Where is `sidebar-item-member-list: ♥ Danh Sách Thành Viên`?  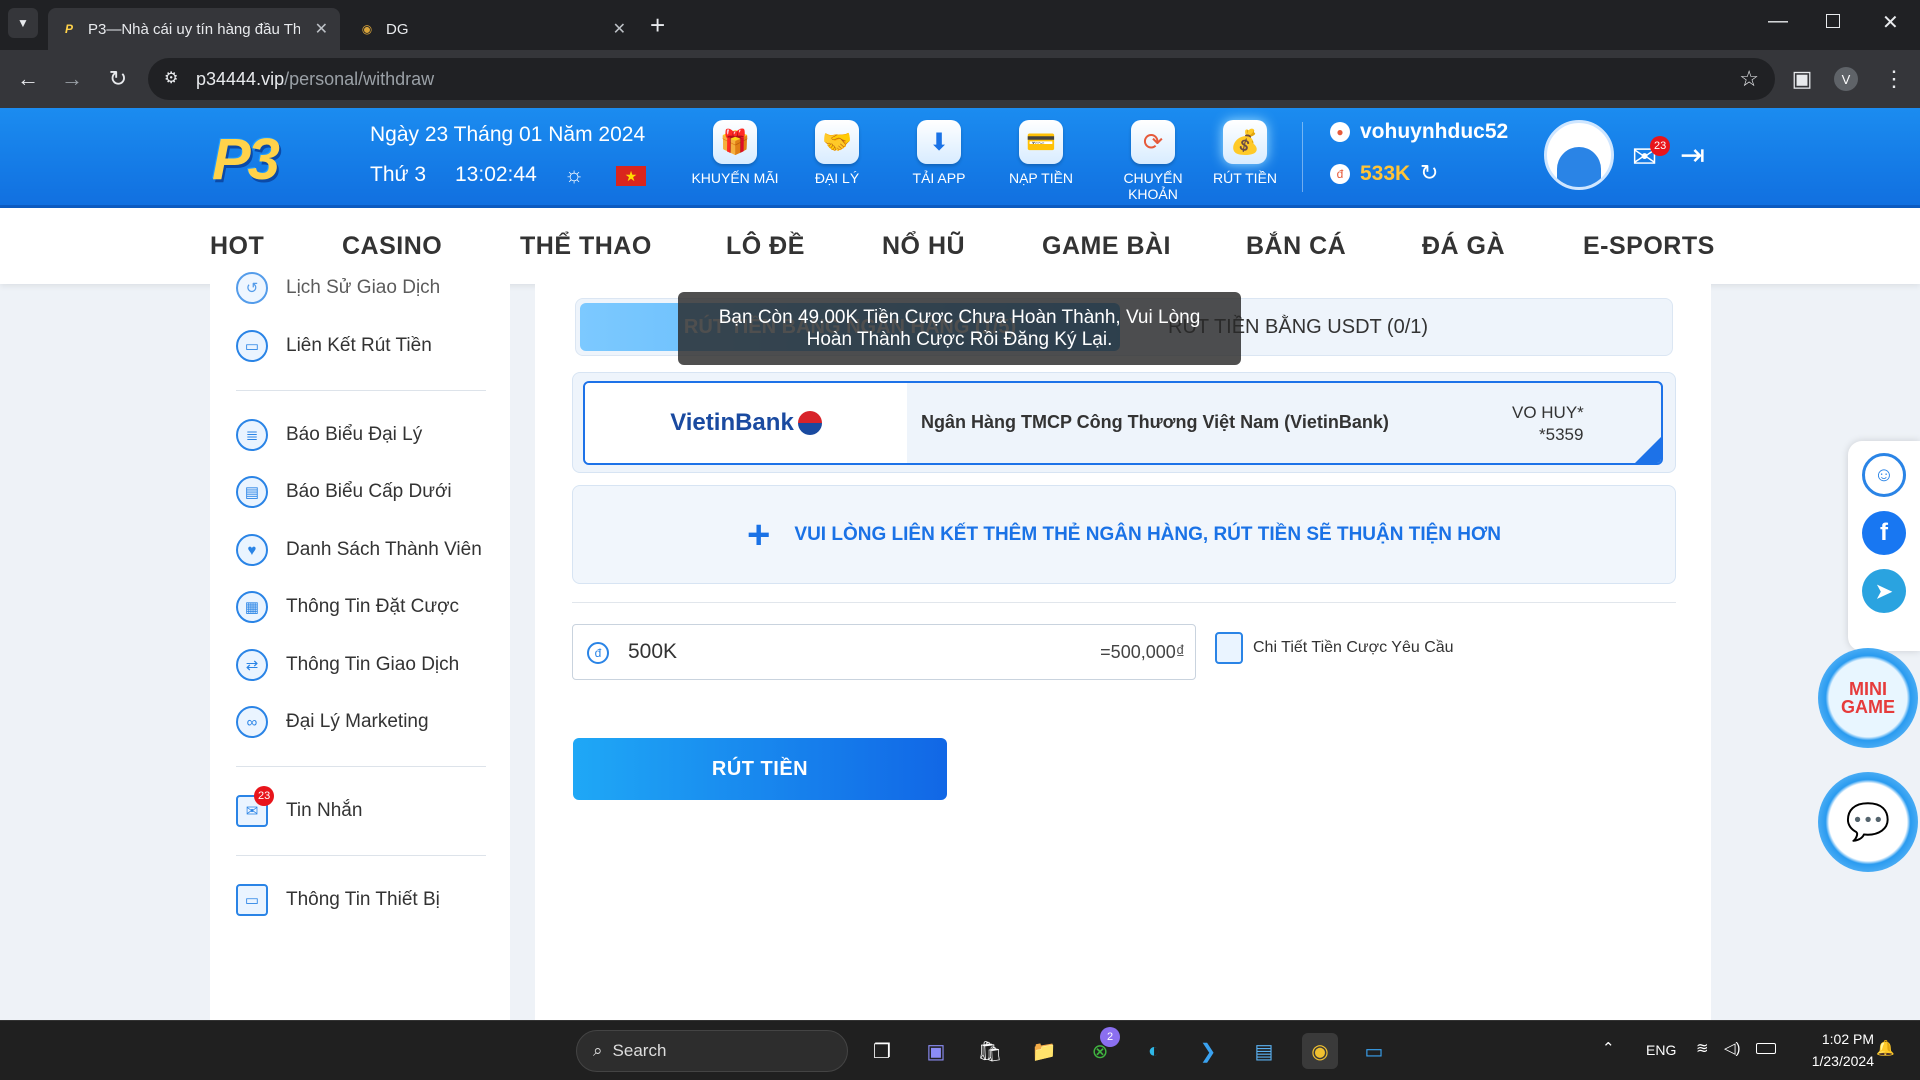 sidebar-item-member-list: ♥ Danh Sách Thành Viên is located at coordinates (359, 550).